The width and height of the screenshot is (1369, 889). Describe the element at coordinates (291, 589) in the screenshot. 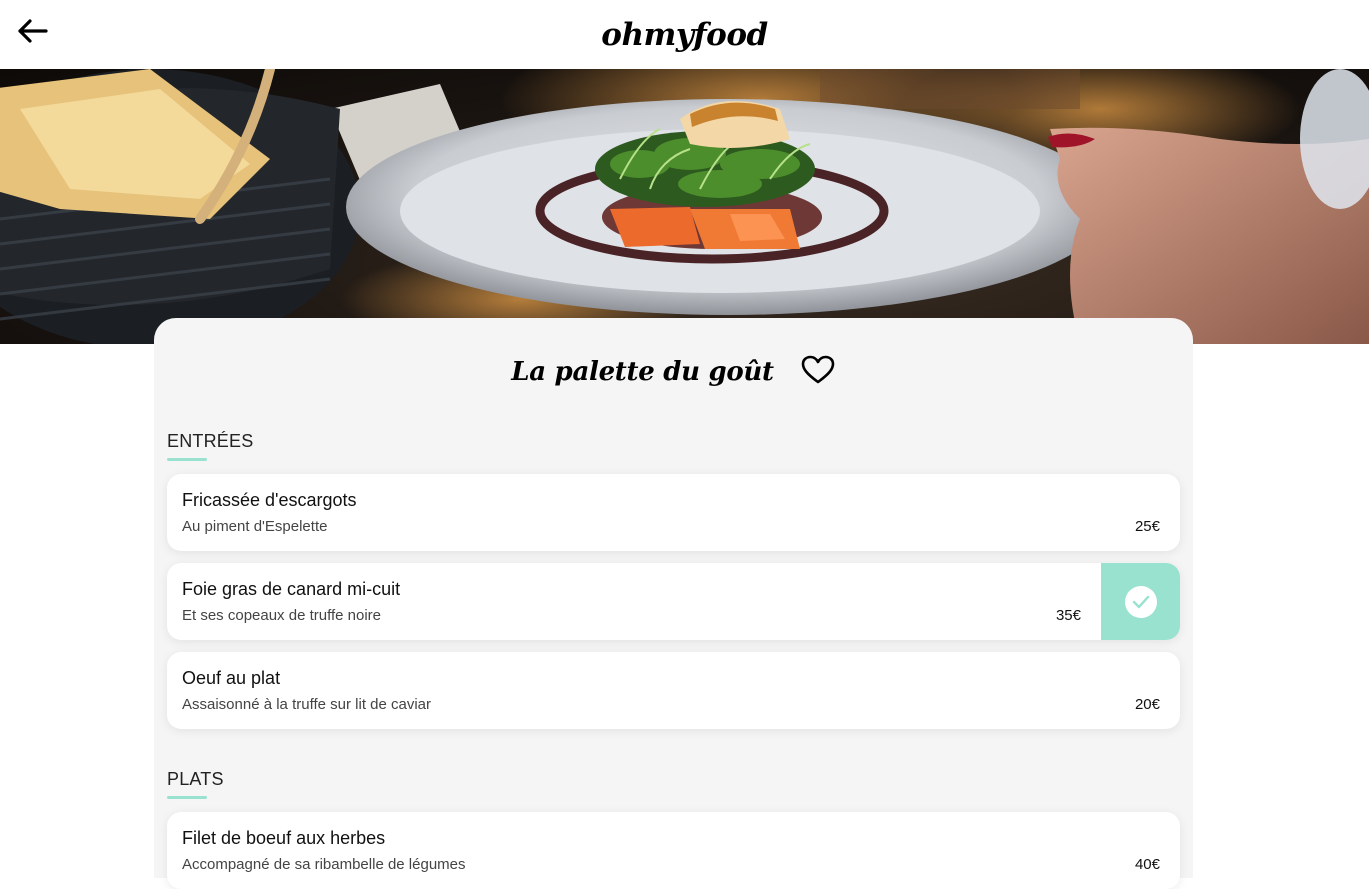

I see `dish-name: Foie gras de canard mi-cuit` at that location.